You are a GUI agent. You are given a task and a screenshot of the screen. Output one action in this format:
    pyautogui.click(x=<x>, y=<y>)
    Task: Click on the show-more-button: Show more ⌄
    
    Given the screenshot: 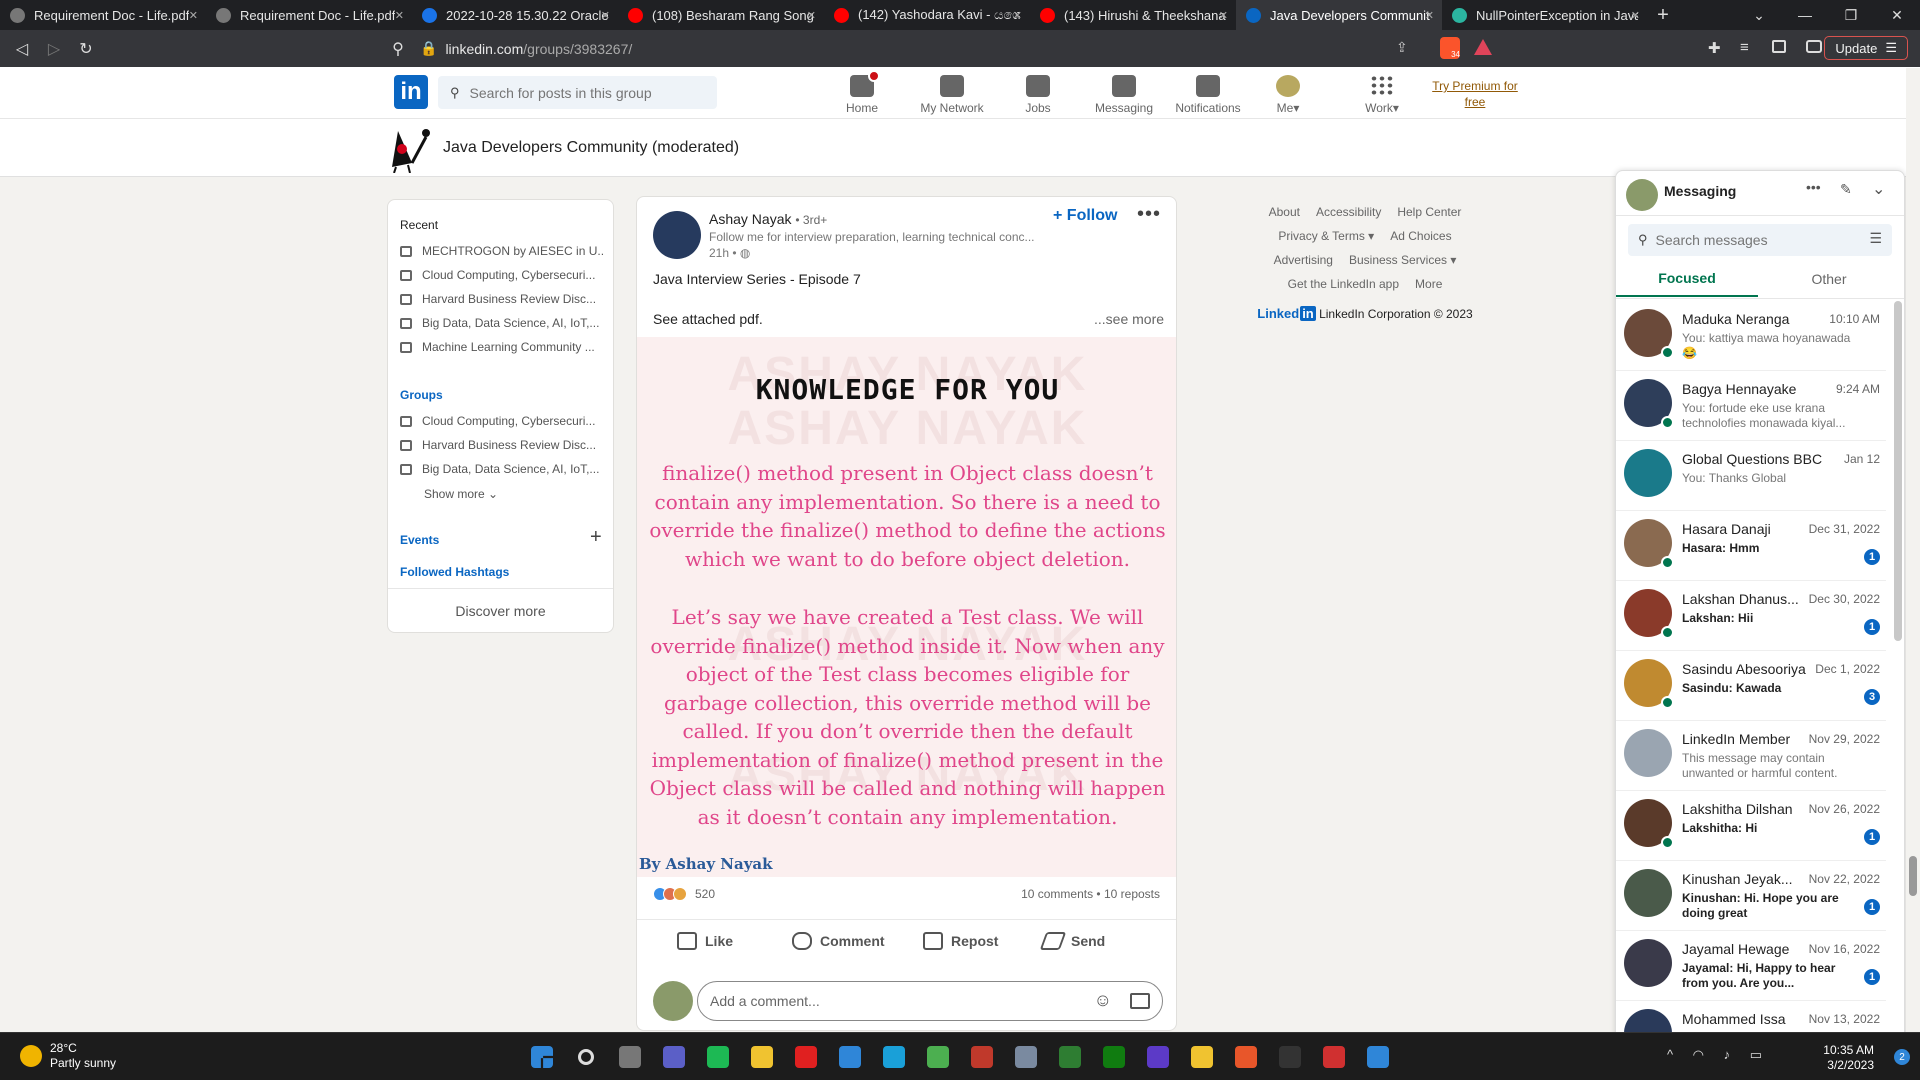 What is the action you would take?
    pyautogui.click(x=461, y=494)
    